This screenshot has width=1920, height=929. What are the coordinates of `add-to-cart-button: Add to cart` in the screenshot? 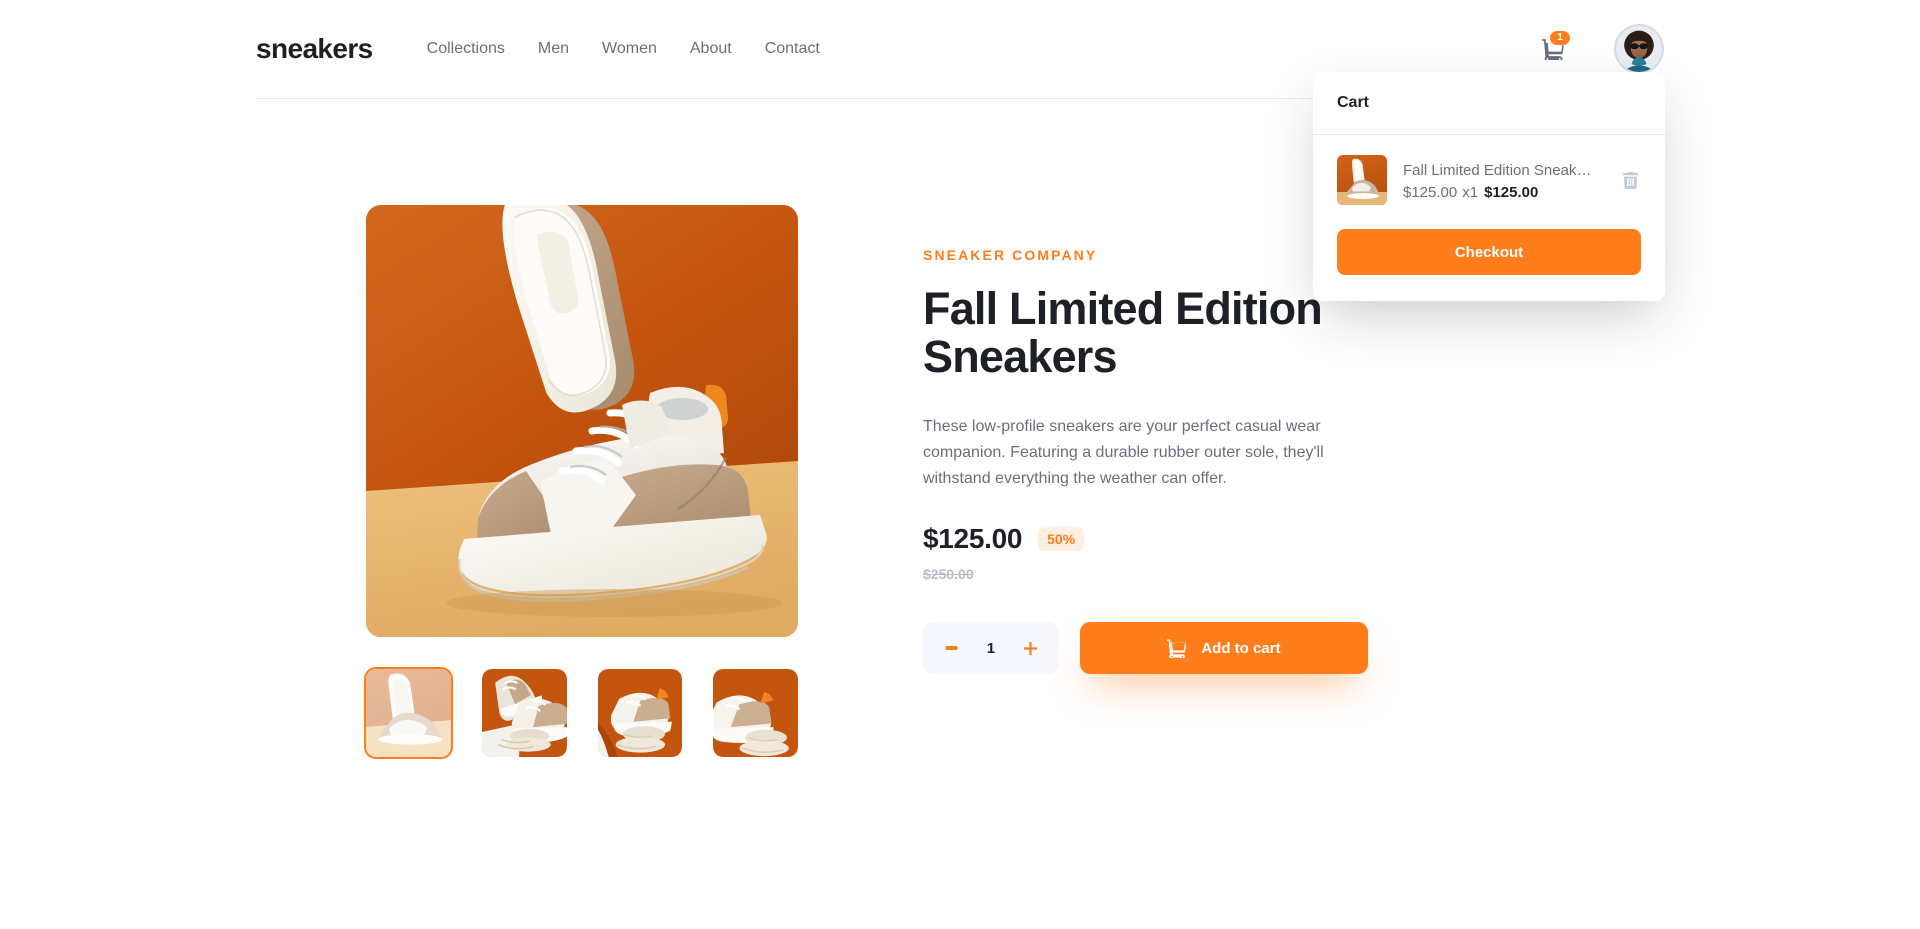 It's located at (1223, 648).